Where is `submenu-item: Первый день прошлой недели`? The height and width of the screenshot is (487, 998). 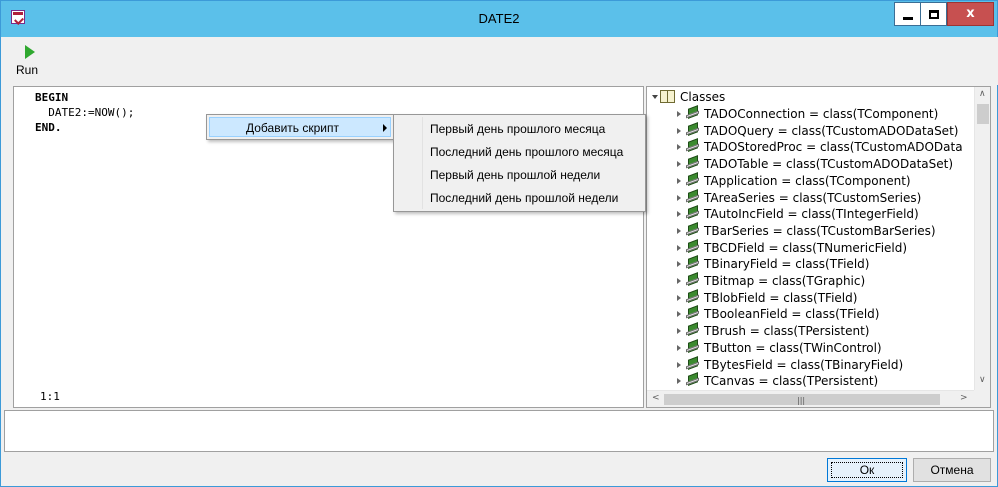
submenu-item: Первый день прошлой недели is located at coordinates (519, 175).